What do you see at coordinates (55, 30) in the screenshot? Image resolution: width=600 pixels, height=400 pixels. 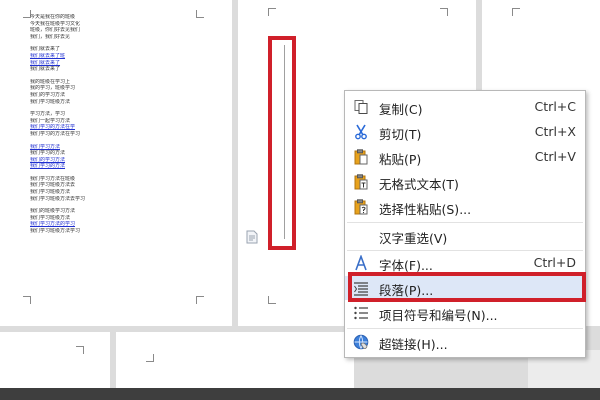 I see `document-text-line: 班级，你们好去见我们` at bounding box center [55, 30].